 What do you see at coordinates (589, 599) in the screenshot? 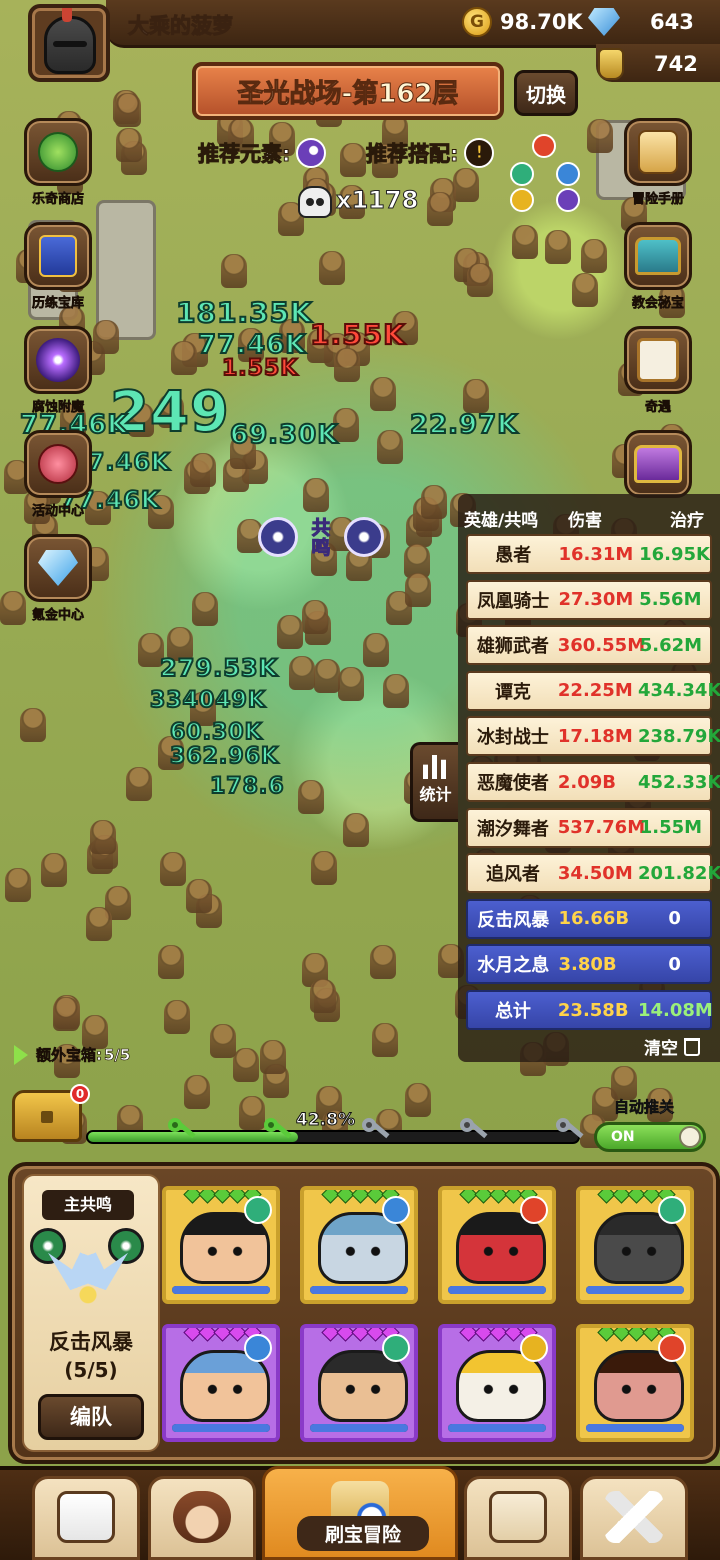
I see `stats-row: 凤凰骑士 27.30M 5.56M` at bounding box center [589, 599].